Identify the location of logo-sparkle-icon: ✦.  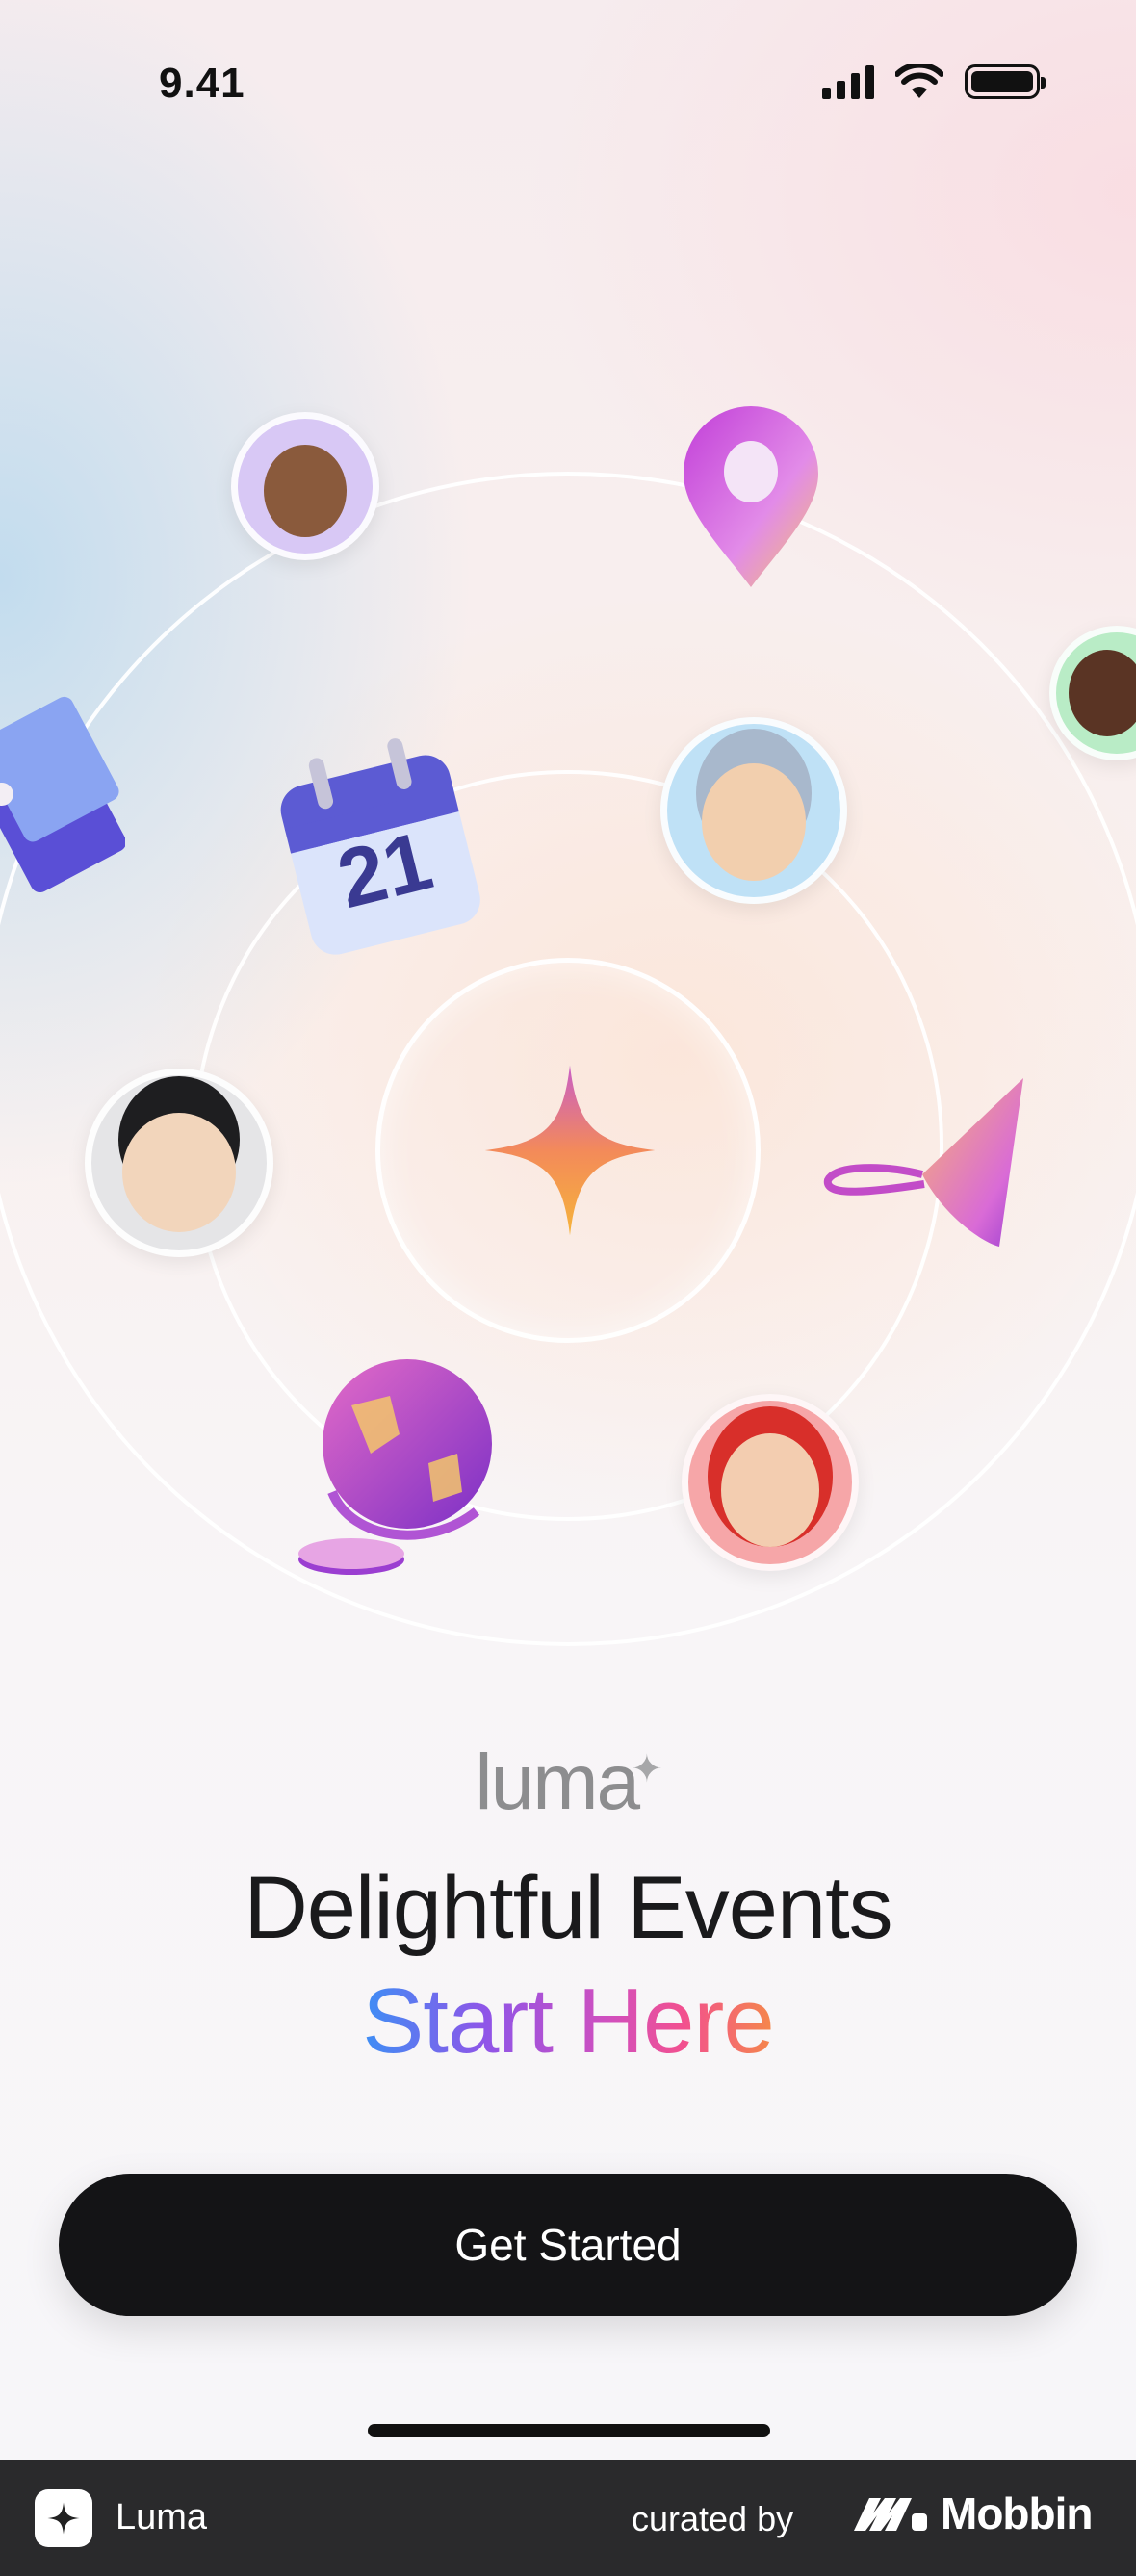
(647, 1769).